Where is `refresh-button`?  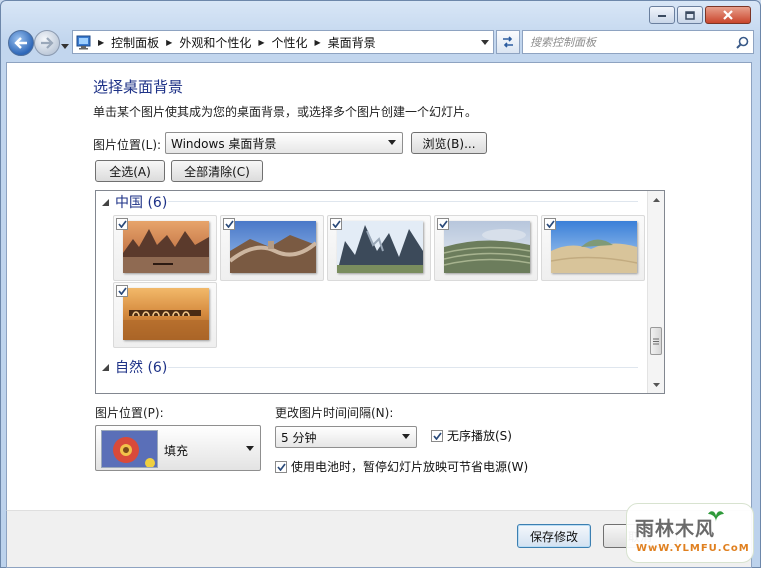
refresh-button is located at coordinates (508, 42).